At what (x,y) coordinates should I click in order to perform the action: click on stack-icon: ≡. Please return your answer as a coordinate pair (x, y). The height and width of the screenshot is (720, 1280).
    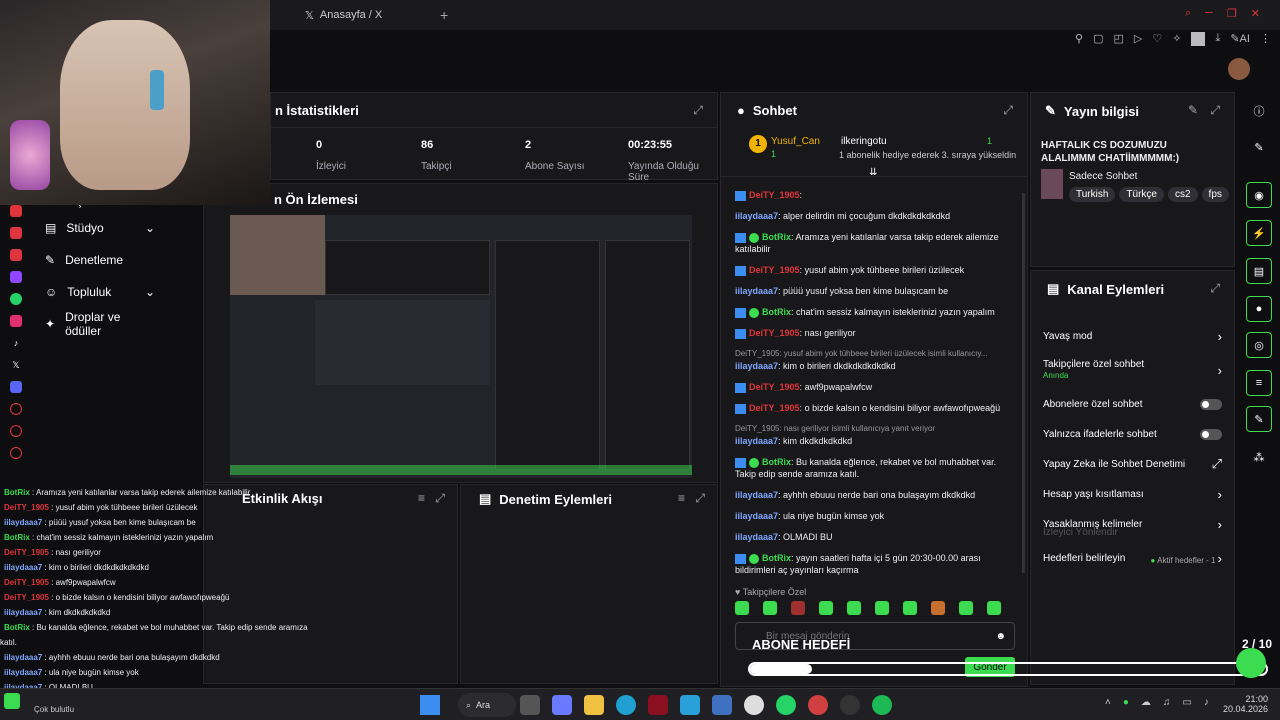
    Looking at the image, I should click on (1259, 383).